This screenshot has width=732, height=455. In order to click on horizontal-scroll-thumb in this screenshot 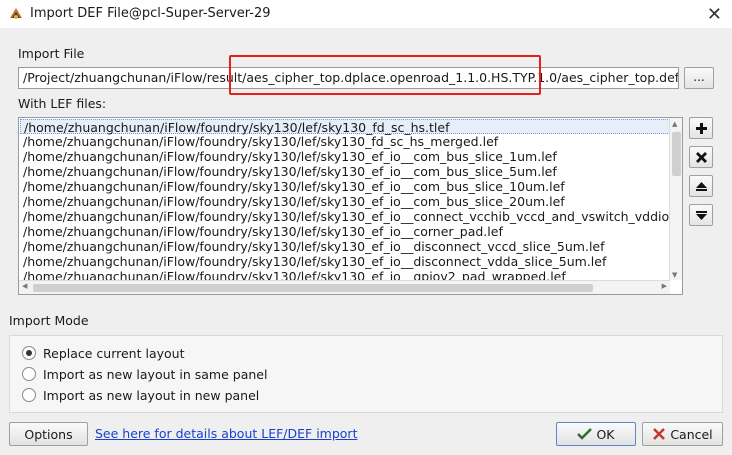, I will do `click(313, 288)`.